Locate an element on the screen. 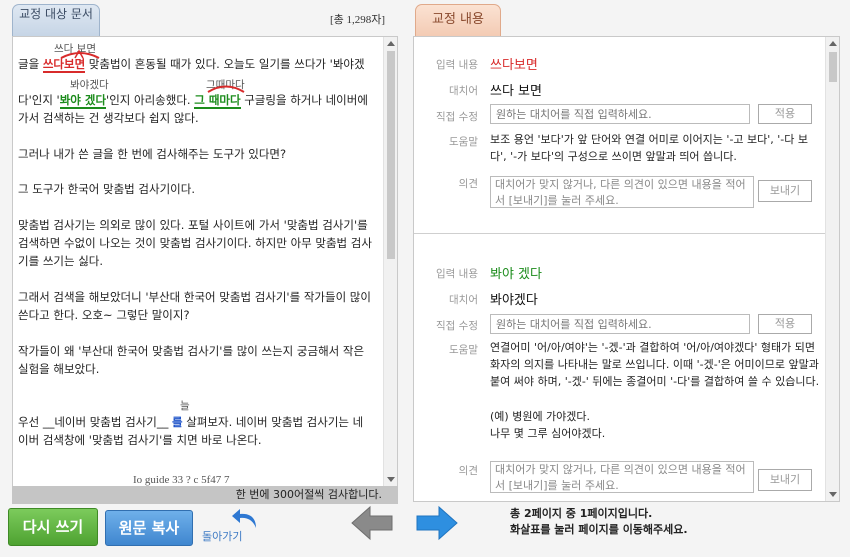 The image size is (850, 557). copy-original-button: 원문 복사 is located at coordinates (149, 528).